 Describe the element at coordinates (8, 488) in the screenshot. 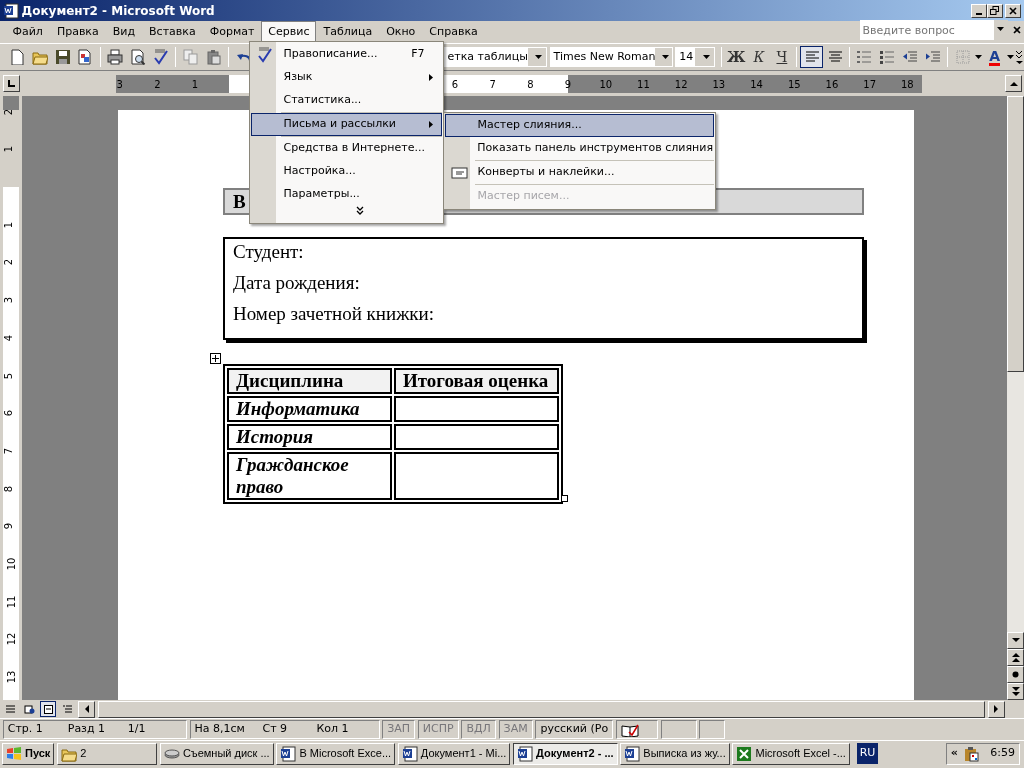

I see `ruler-number: 8` at that location.